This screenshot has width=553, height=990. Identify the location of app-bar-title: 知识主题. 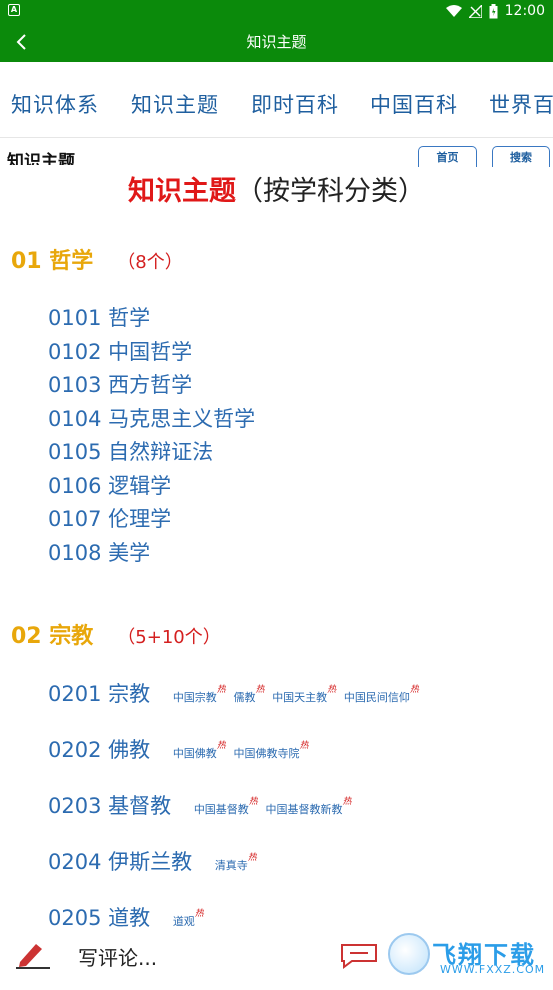
(276, 42).